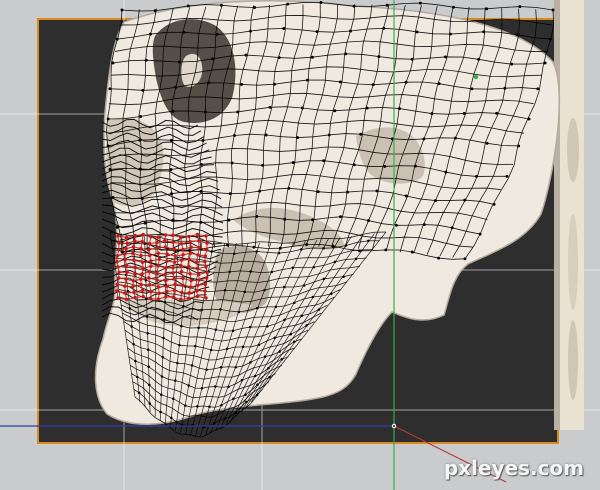 The image size is (600, 490). I want to click on side-bone-strip, so click(569, 215).